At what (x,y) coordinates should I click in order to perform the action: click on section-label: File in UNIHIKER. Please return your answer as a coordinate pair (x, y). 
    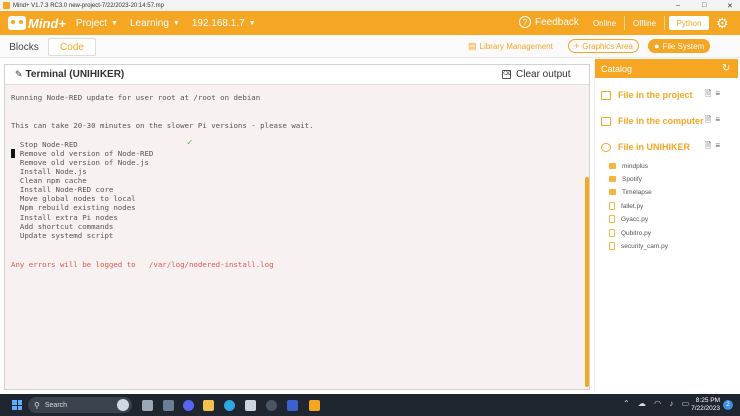
    Looking at the image, I should click on (654, 147).